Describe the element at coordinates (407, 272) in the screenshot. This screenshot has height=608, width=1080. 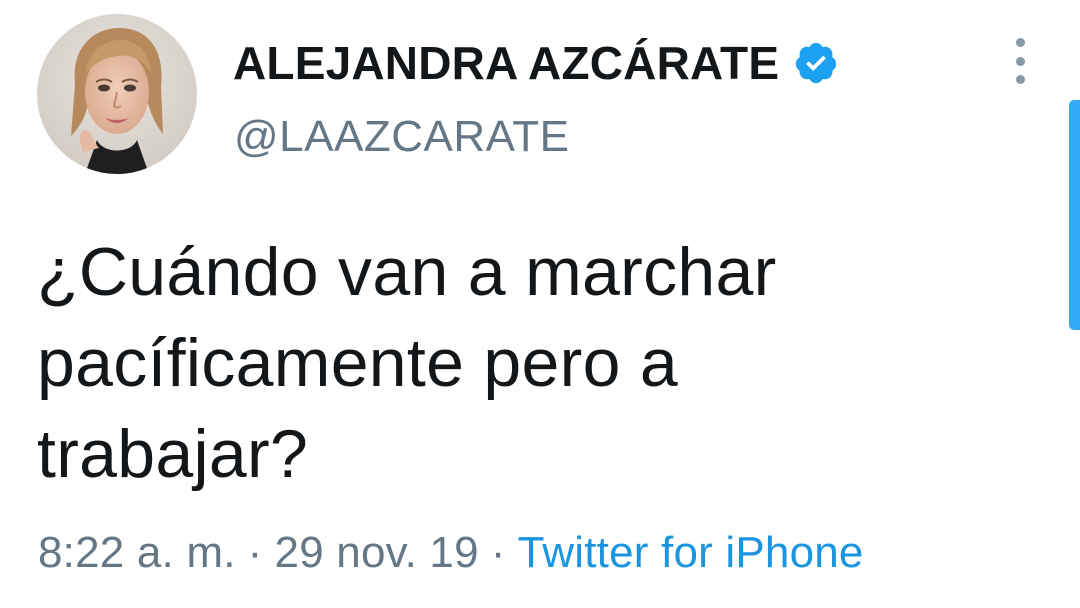
I see `tweet-text-line: ¿Cuándo van a marchar` at that location.